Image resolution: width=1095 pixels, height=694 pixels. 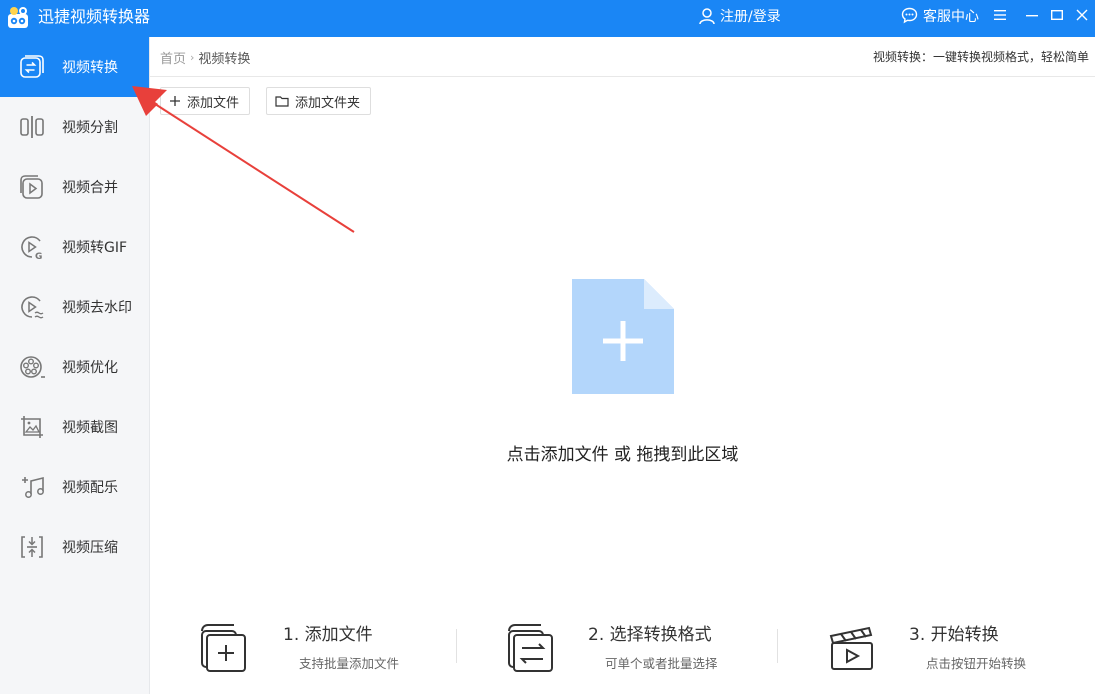 I want to click on chevron-right-icon: ›, so click(x=192, y=57).